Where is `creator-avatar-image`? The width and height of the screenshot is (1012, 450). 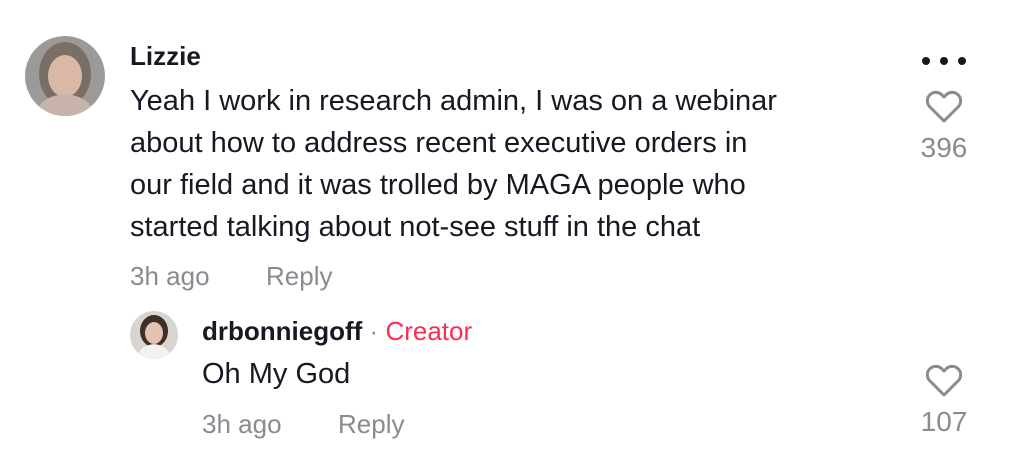
creator-avatar-image is located at coordinates (154, 335).